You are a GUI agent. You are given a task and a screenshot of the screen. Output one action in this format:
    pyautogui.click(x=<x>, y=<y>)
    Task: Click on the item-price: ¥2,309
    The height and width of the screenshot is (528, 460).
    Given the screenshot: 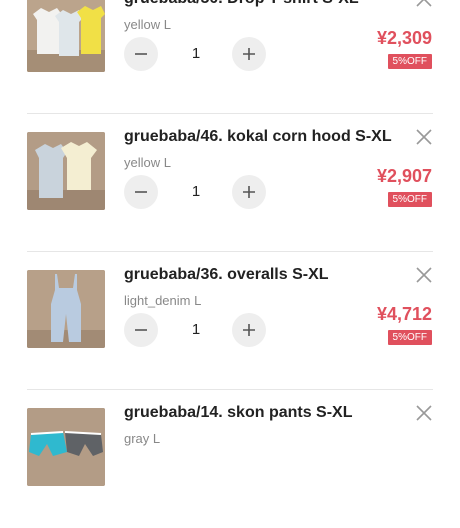 What is the action you would take?
    pyautogui.click(x=404, y=38)
    